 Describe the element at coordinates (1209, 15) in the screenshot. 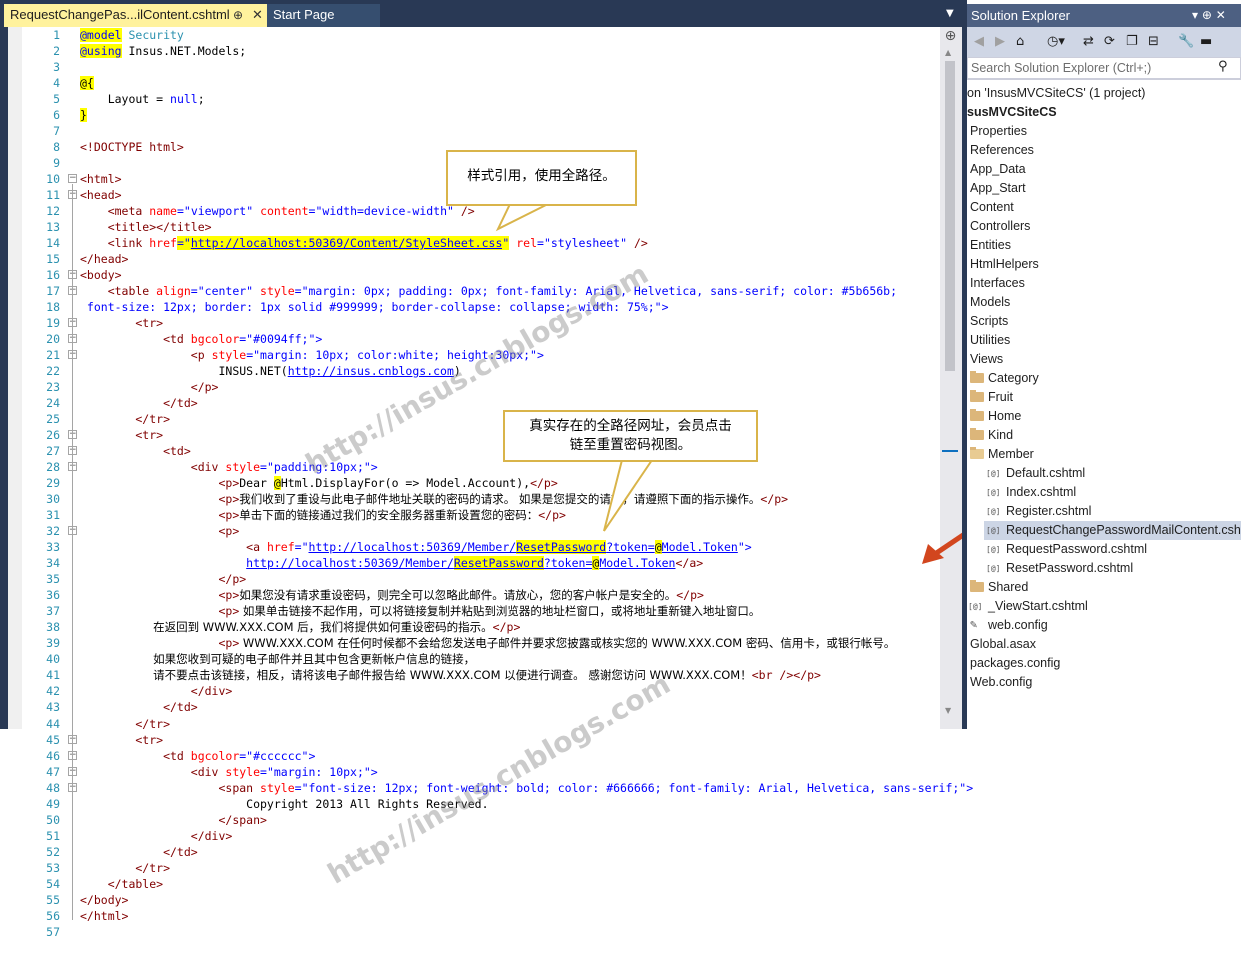

I see `panel-window-controls: ▾ ⊕ ✕` at that location.